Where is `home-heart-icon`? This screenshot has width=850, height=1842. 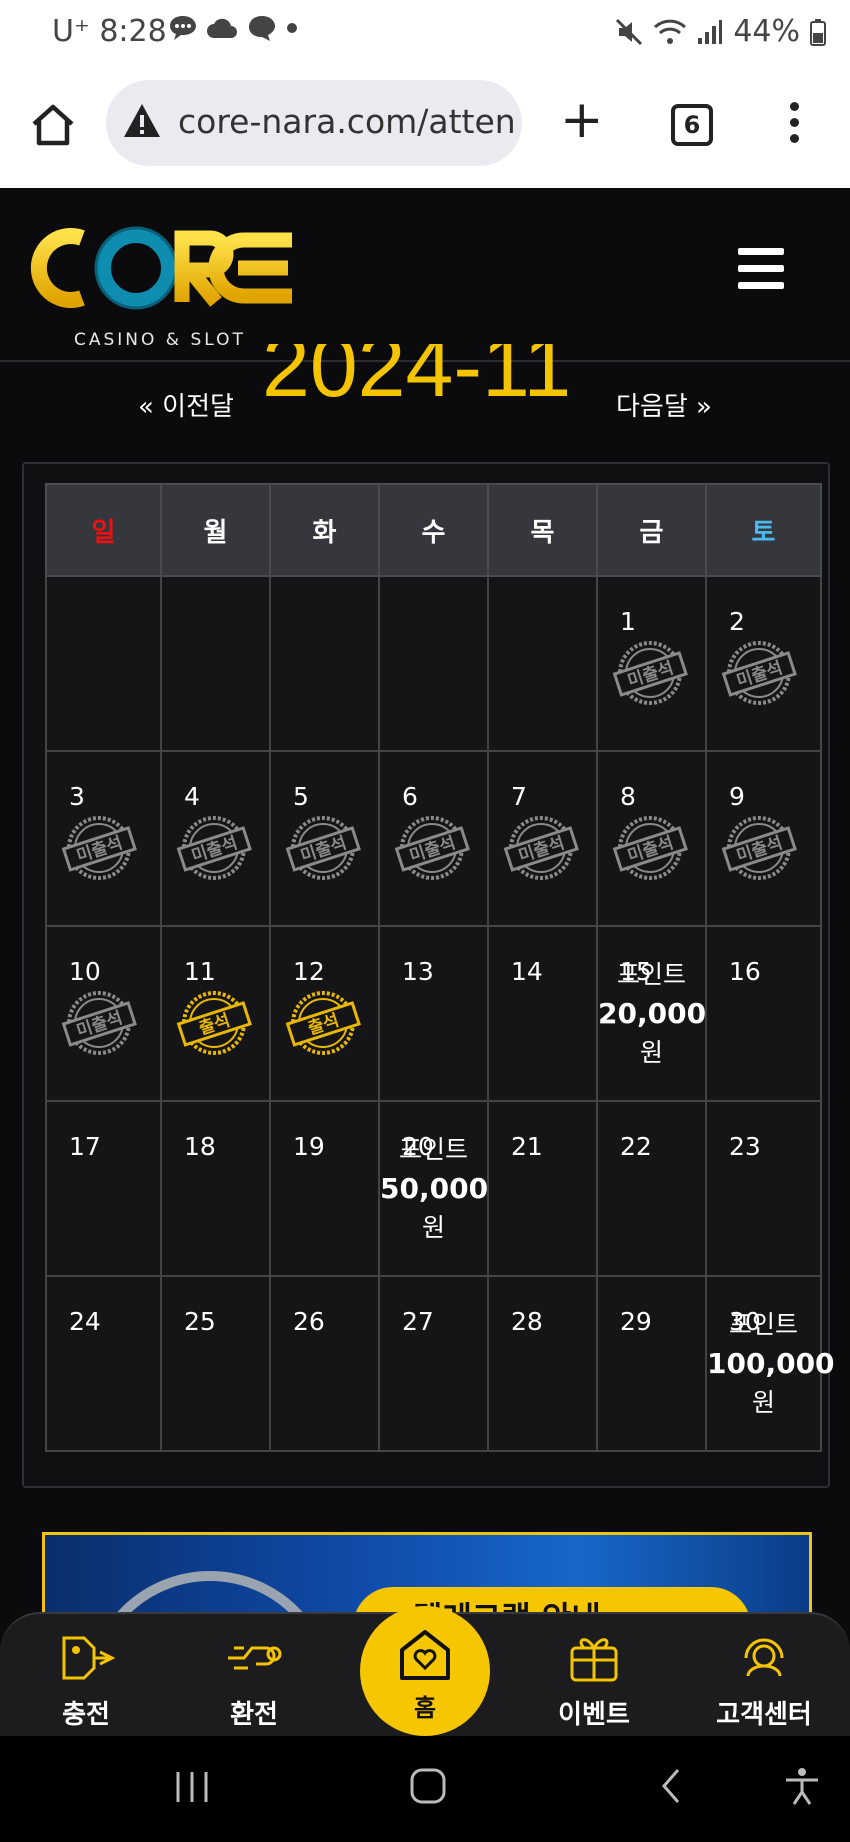 home-heart-icon is located at coordinates (425, 1655).